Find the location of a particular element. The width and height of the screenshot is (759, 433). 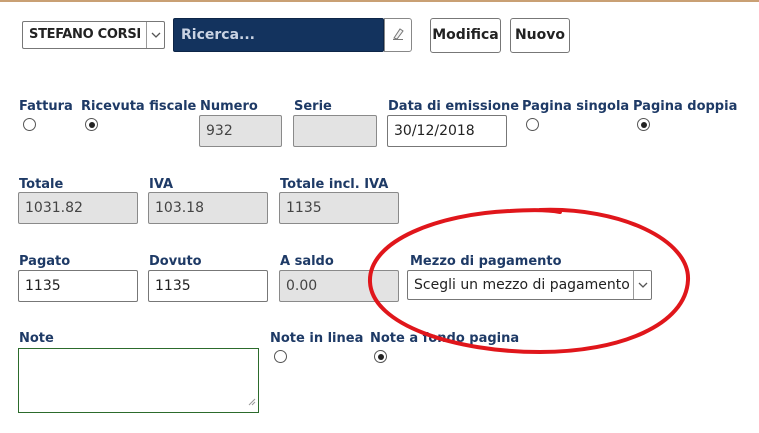

eraser-icon is located at coordinates (398, 35).